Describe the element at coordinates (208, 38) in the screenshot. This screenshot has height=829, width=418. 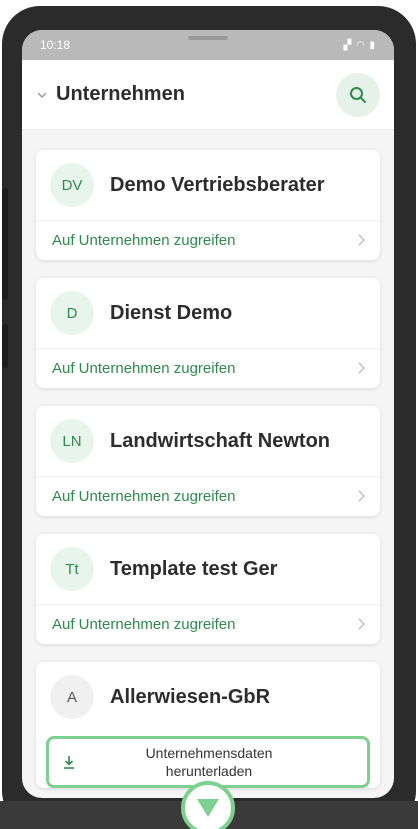
I see `notch` at that location.